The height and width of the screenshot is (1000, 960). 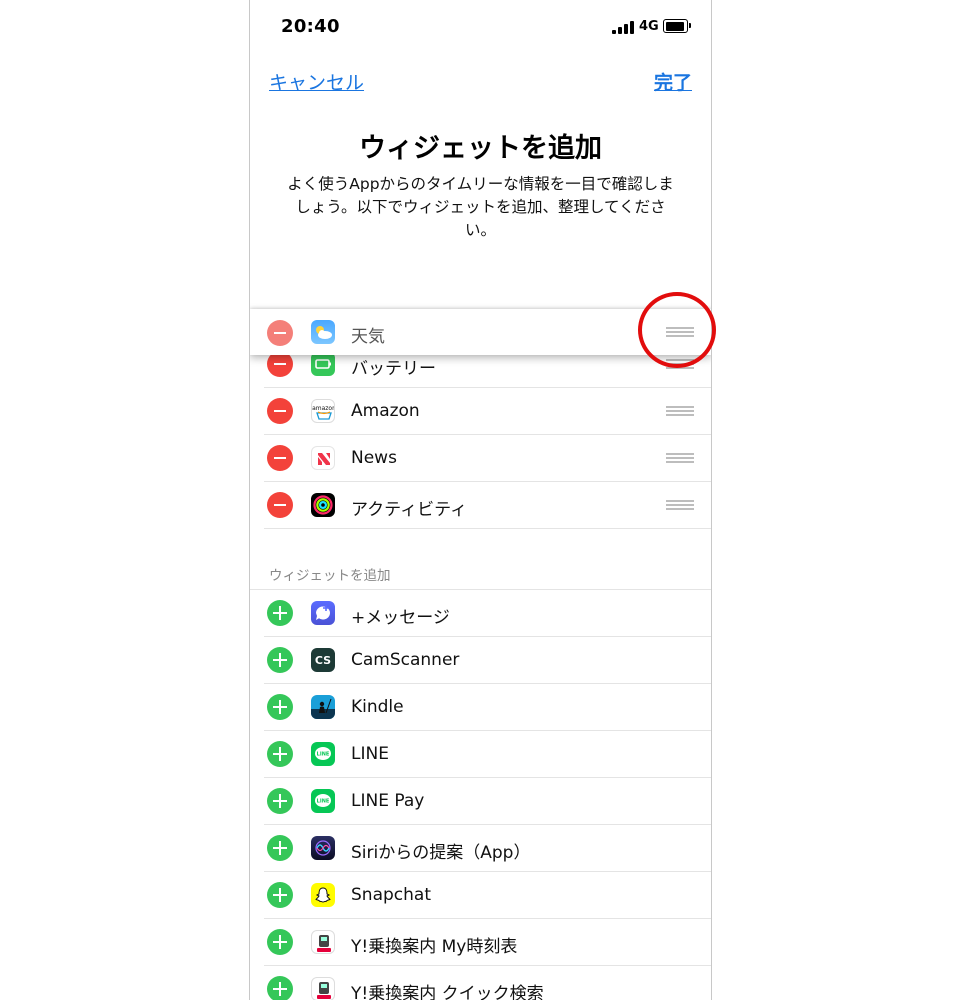 I want to click on line-pay-icon: LINE, so click(x=323, y=801).